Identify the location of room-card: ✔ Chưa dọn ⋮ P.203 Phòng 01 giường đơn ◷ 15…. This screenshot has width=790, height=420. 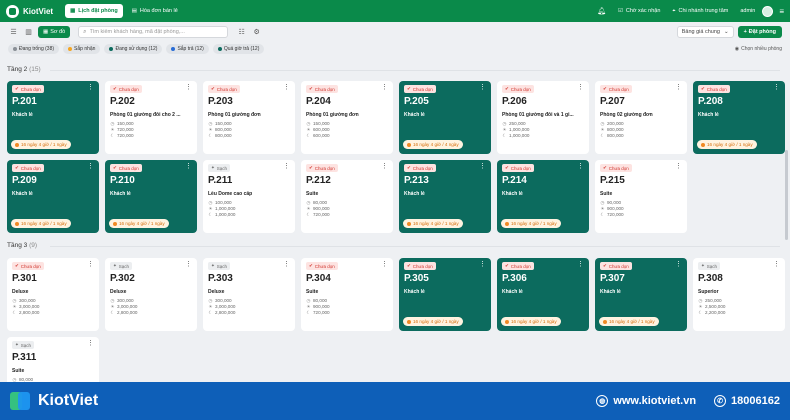
(249, 117).